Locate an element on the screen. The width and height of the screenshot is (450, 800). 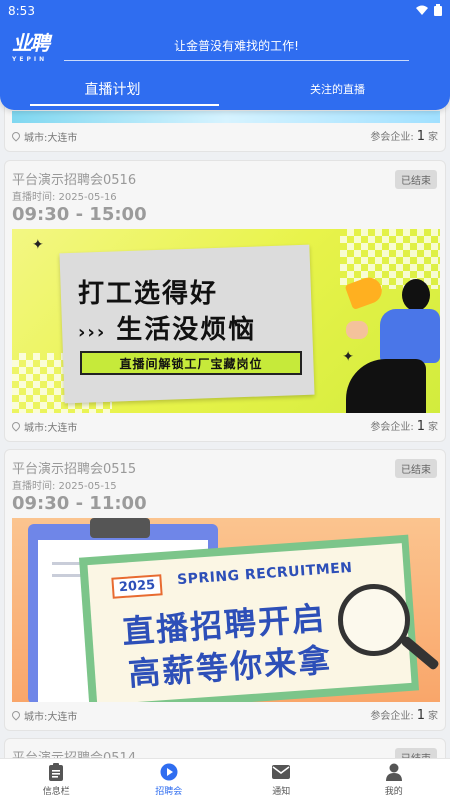
nav-label: 信息栏 is located at coordinates (56, 791).